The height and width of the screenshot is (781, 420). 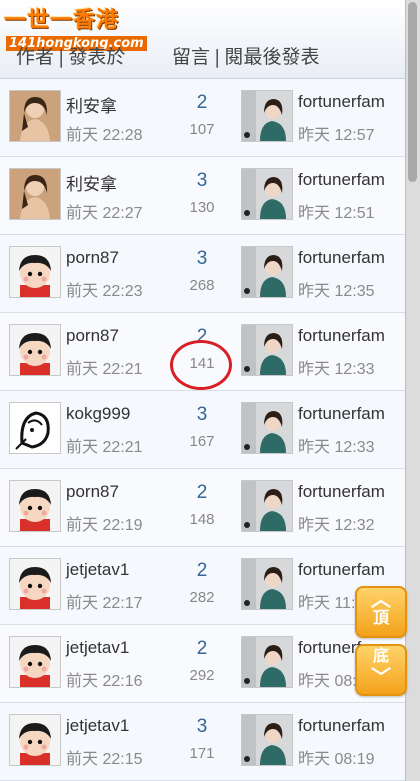 What do you see at coordinates (104, 525) in the screenshot?
I see `post-time: 前天 22:19` at bounding box center [104, 525].